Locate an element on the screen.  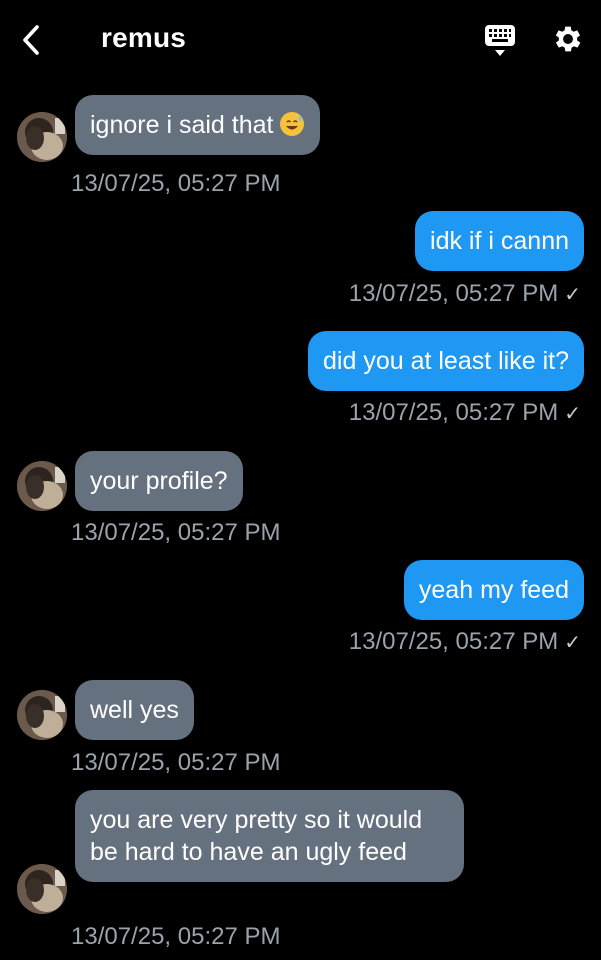
message-bubble: your profile? is located at coordinates (159, 481).